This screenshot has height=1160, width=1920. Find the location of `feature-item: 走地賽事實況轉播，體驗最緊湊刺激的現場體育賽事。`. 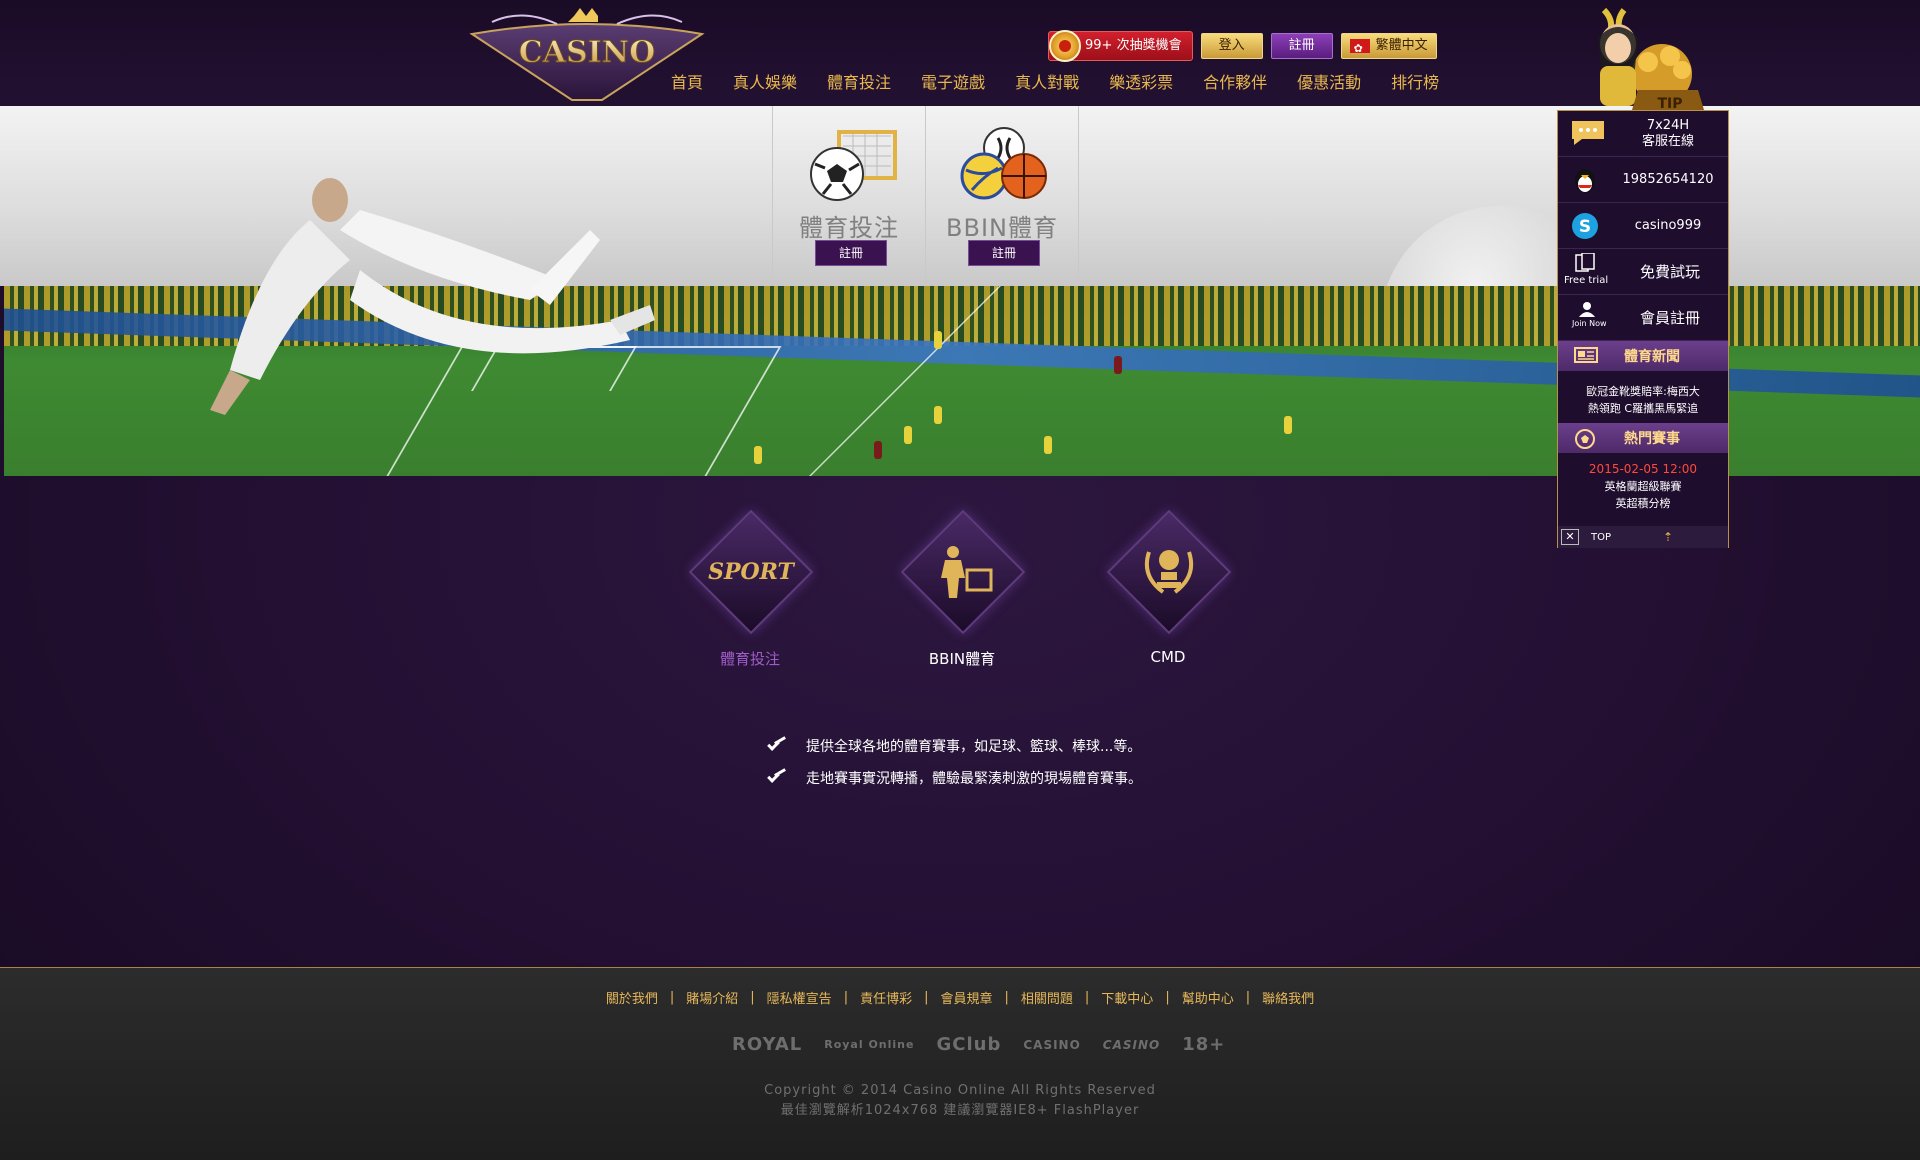

feature-item: 走地賽事實況轉播，體驗最緊湊刺激的現場體育賽事。 is located at coordinates (954, 778).